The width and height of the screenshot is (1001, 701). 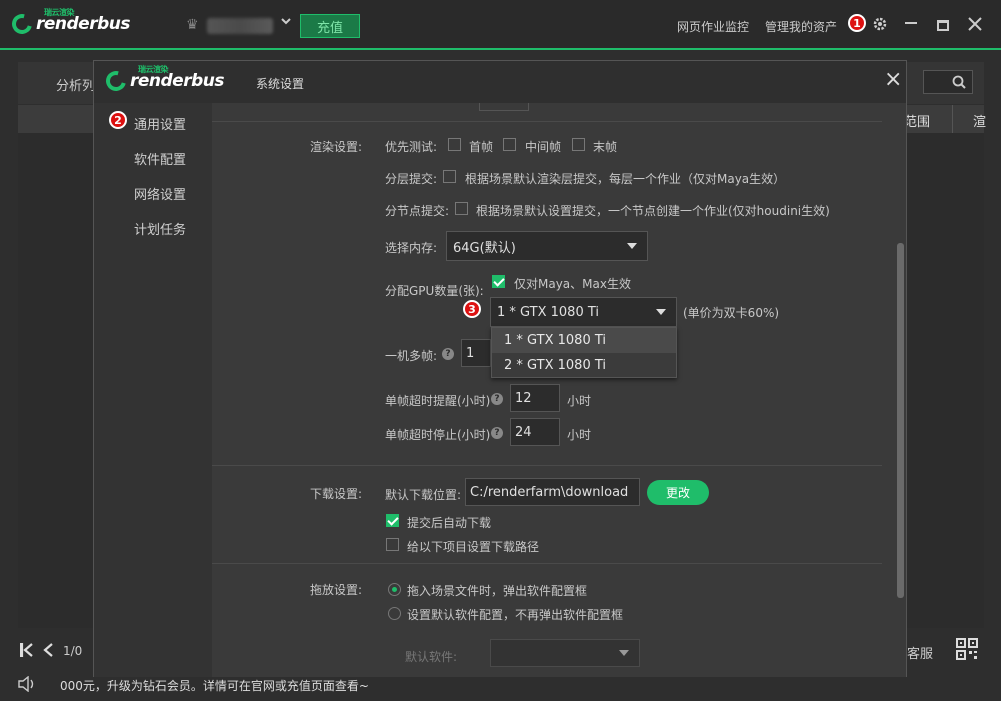 I want to click on qr-code-icon, so click(x=967, y=650).